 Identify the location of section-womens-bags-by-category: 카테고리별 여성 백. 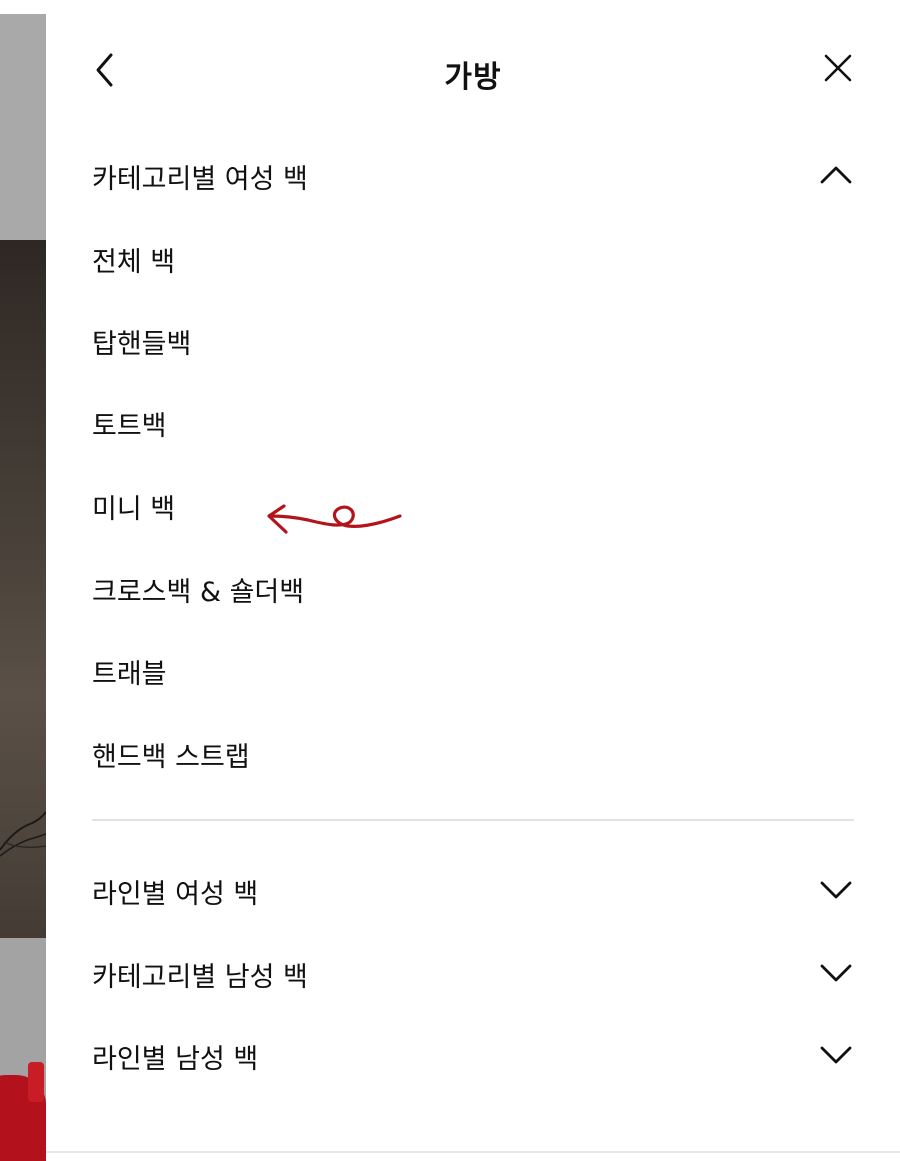
(473, 174).